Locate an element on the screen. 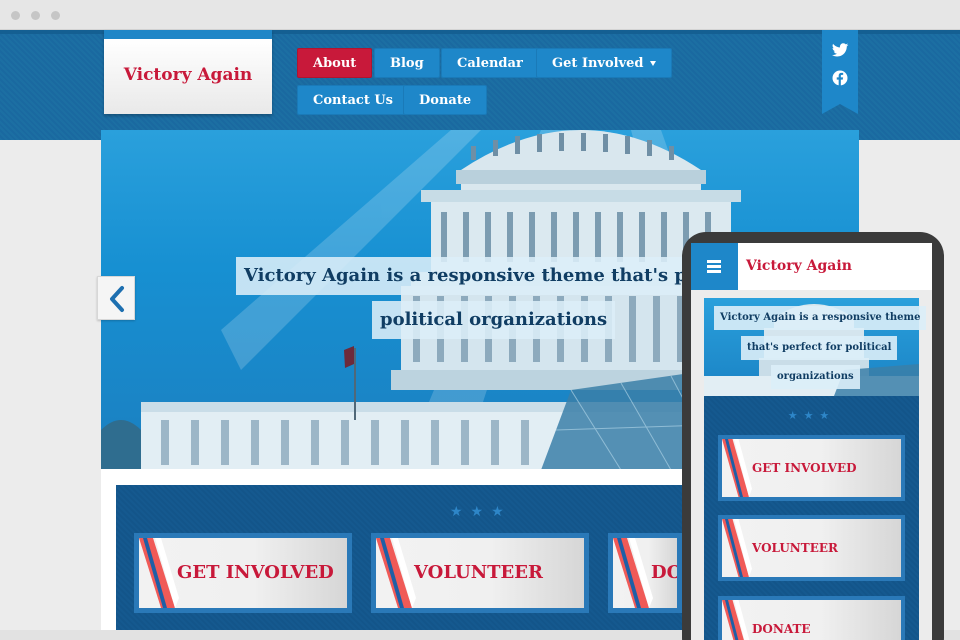  card-donate-label: DONATE is located at coordinates (664, 572).